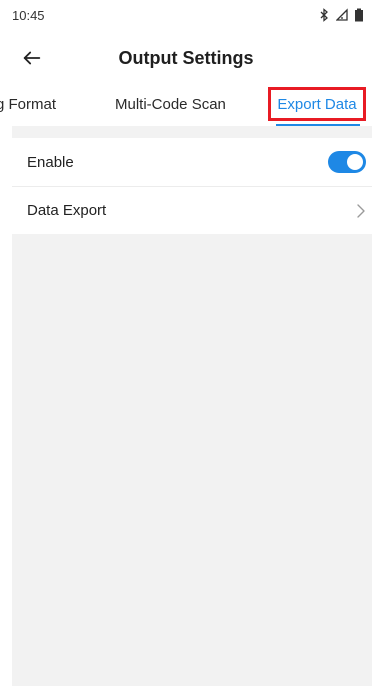 Image resolution: width=372 pixels, height=686 pixels. What do you see at coordinates (28, 106) in the screenshot?
I see `tab-scan-format: g Format` at bounding box center [28, 106].